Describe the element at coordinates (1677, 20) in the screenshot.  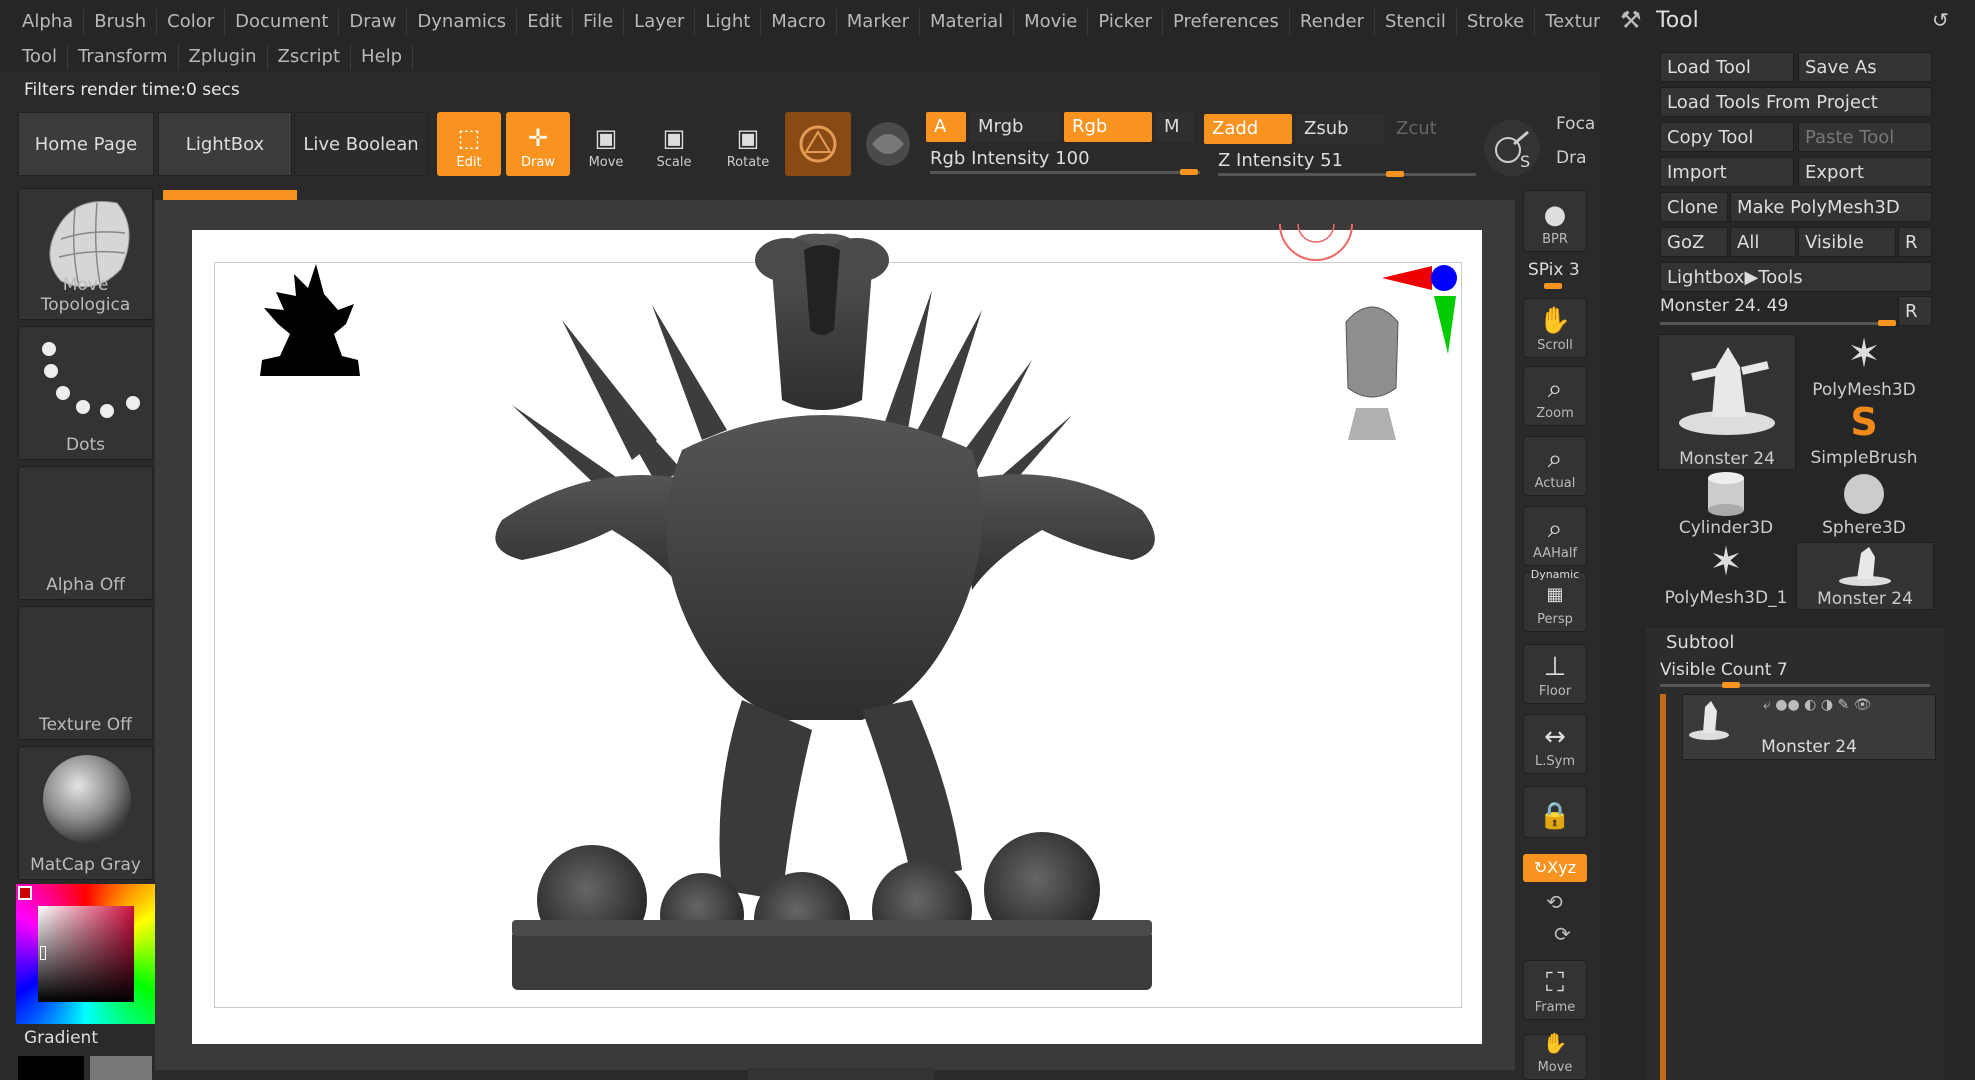
I see `palette-title: Tool` at that location.